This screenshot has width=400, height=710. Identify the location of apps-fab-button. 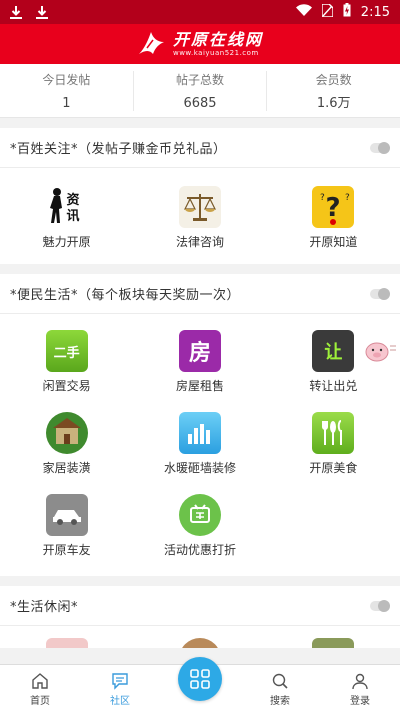
(200, 679).